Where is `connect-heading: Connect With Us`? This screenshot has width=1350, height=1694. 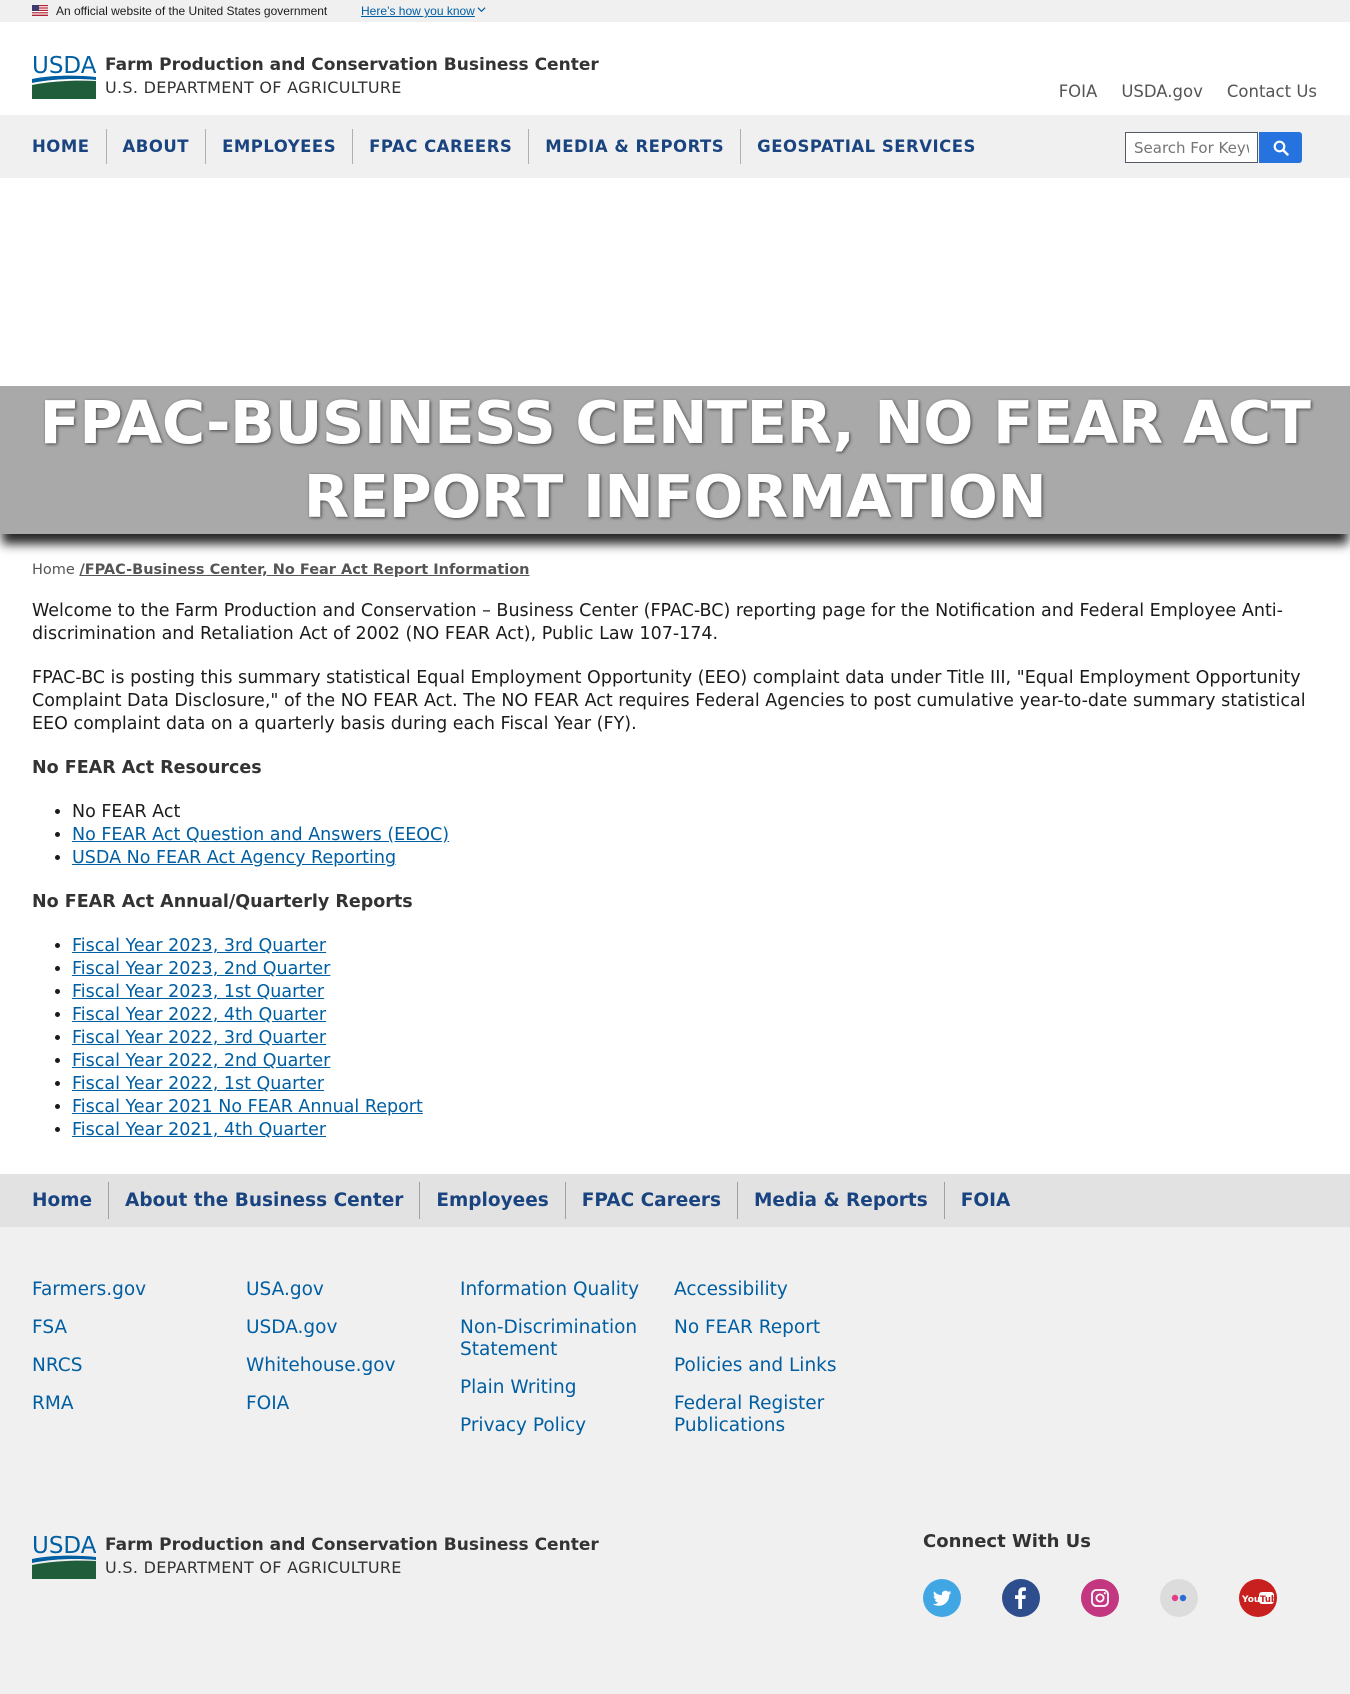 connect-heading: Connect With Us is located at coordinates (1007, 1541).